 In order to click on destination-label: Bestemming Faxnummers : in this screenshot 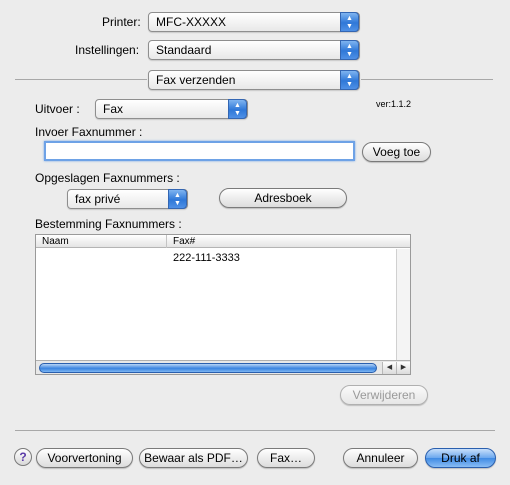, I will do `click(108, 224)`.